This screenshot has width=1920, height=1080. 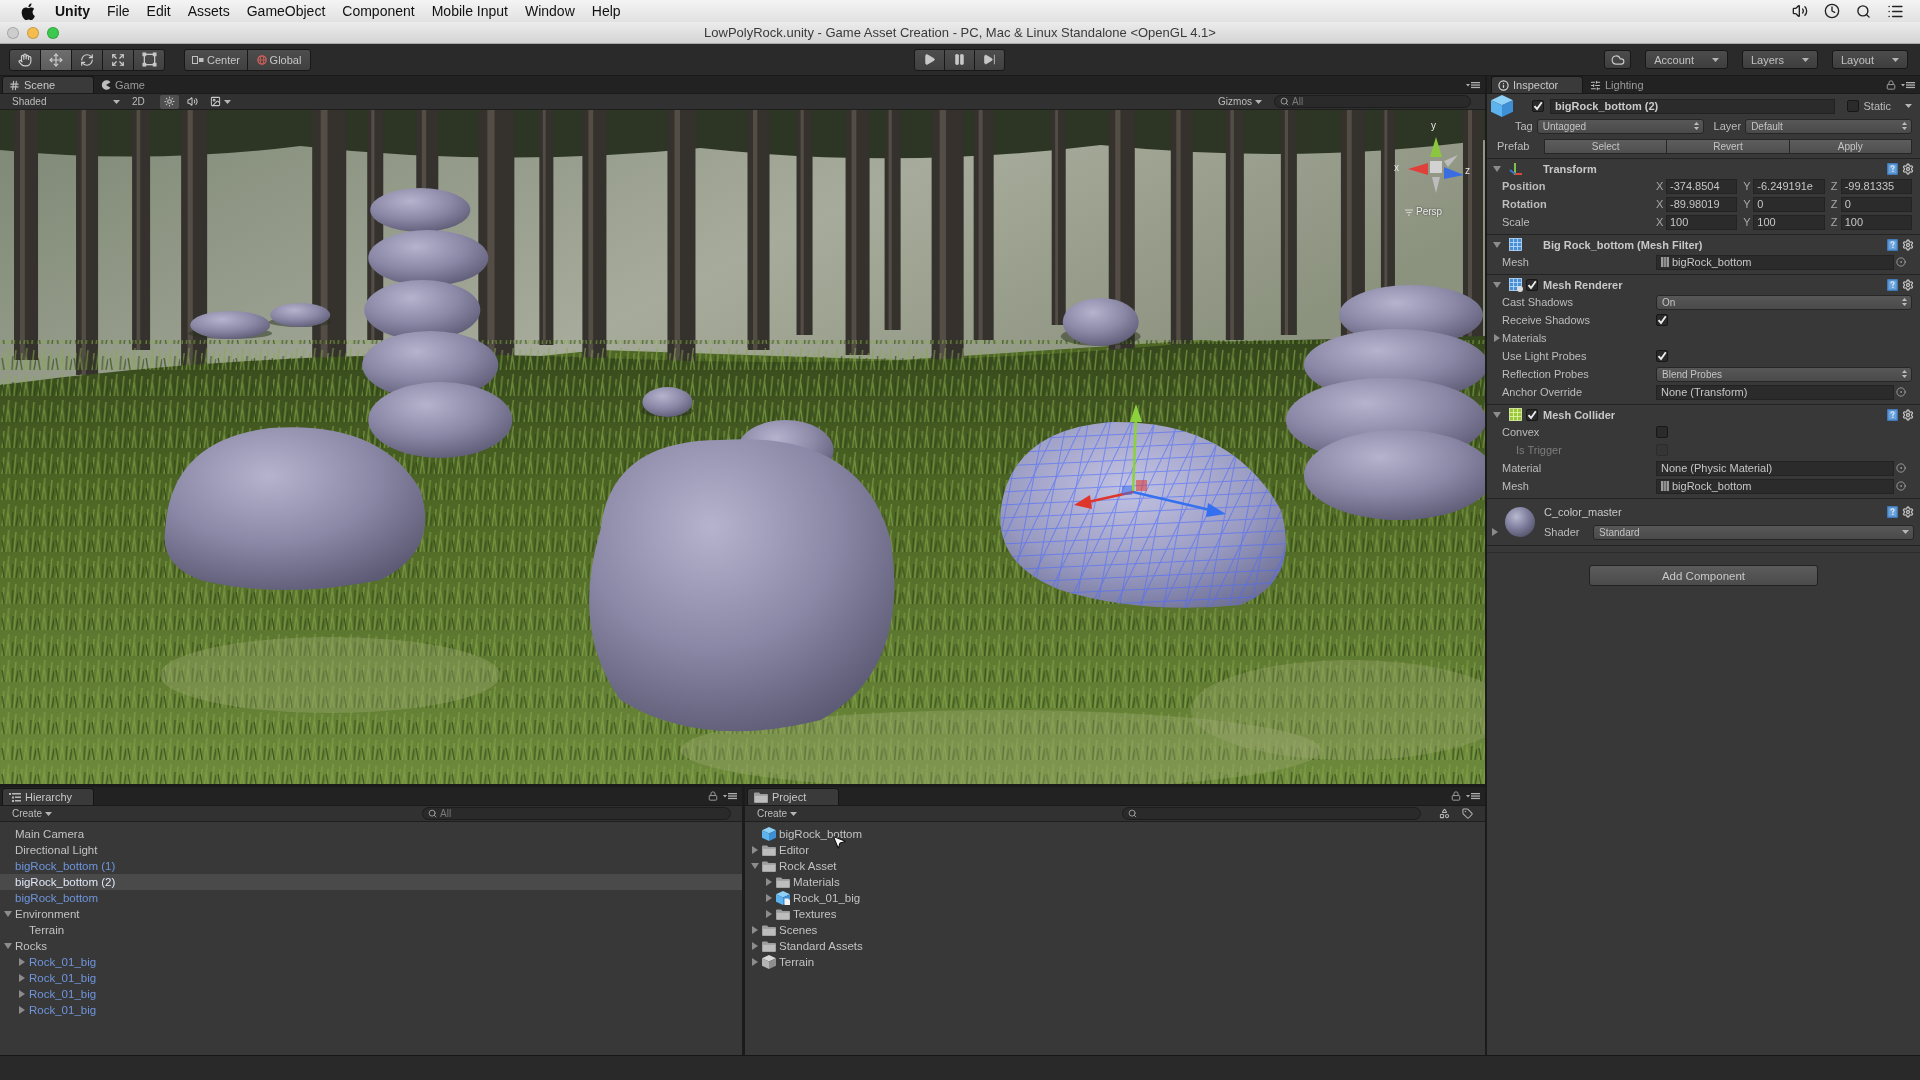 What do you see at coordinates (50, 834) in the screenshot?
I see `hierarchy-item: Main Camera` at bounding box center [50, 834].